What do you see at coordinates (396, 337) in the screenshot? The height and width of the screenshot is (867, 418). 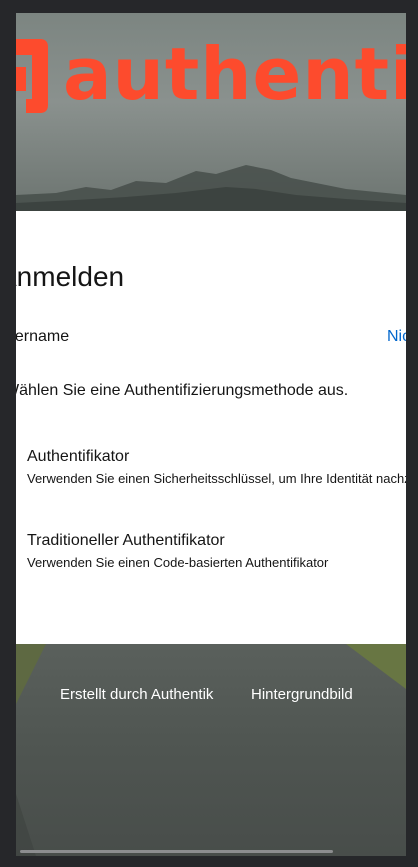 I see `not-you-link: Nicht Sie?` at bounding box center [396, 337].